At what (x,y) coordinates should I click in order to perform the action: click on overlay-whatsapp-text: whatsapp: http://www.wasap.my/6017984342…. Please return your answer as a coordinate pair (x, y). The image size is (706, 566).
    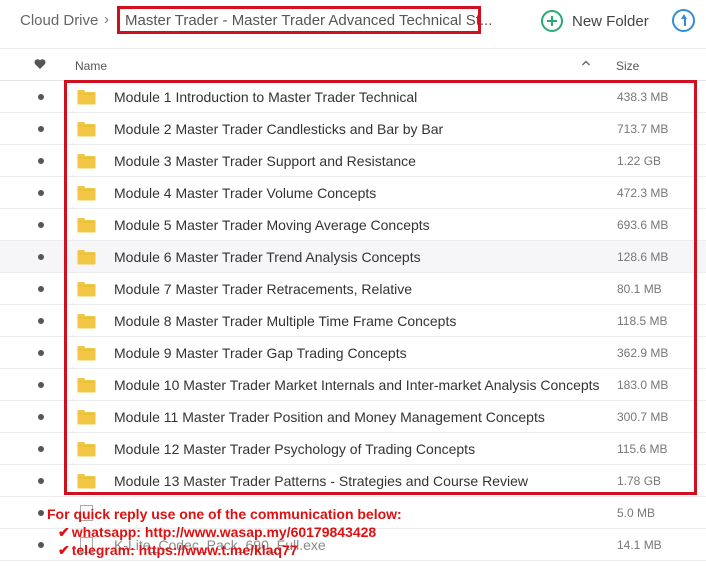
    Looking at the image, I should click on (224, 532).